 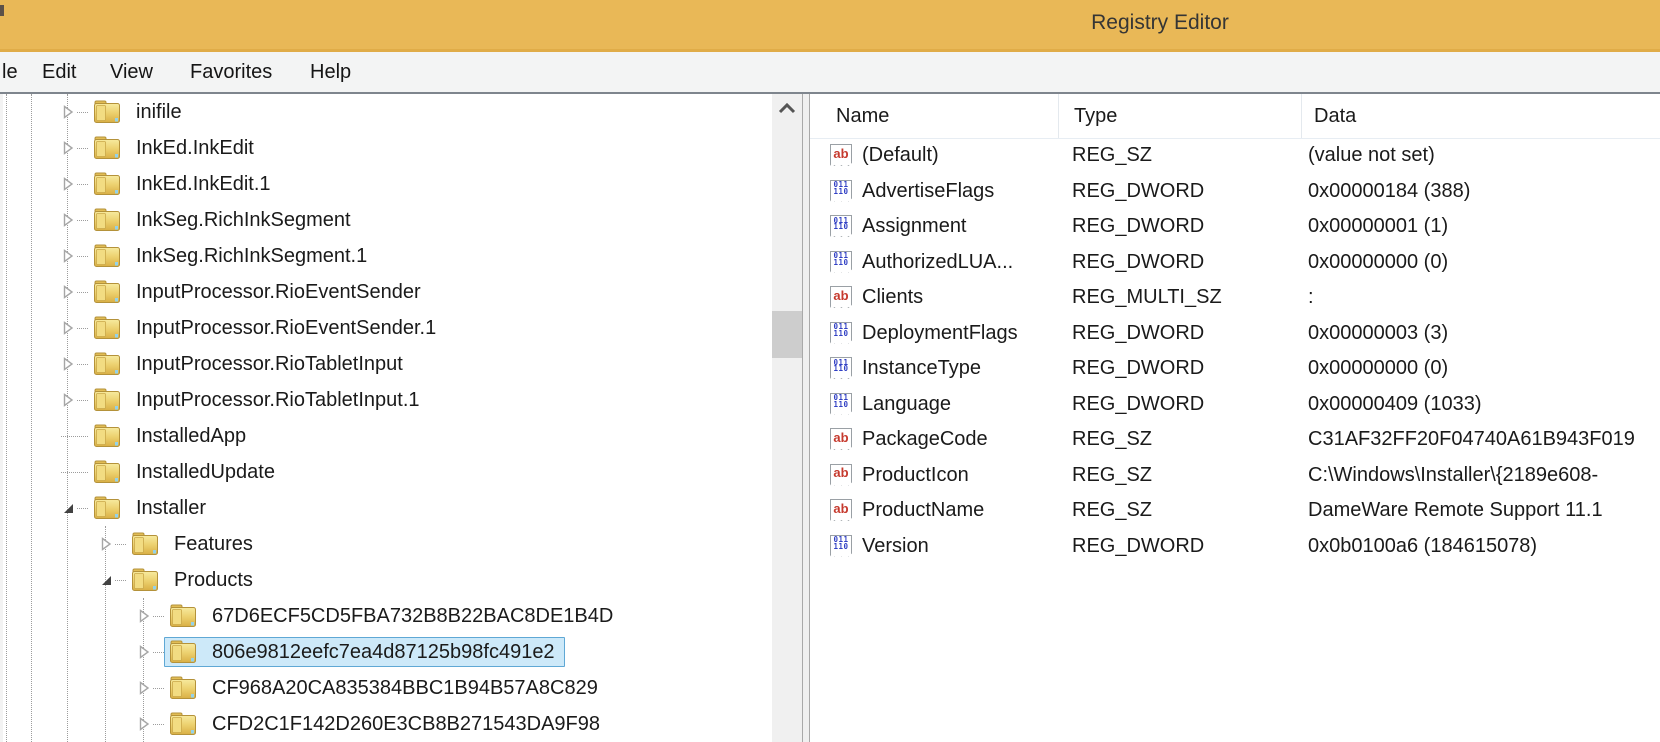 I want to click on tree-item-content: InputProcessor.RioTabletInput, so click(x=250, y=364).